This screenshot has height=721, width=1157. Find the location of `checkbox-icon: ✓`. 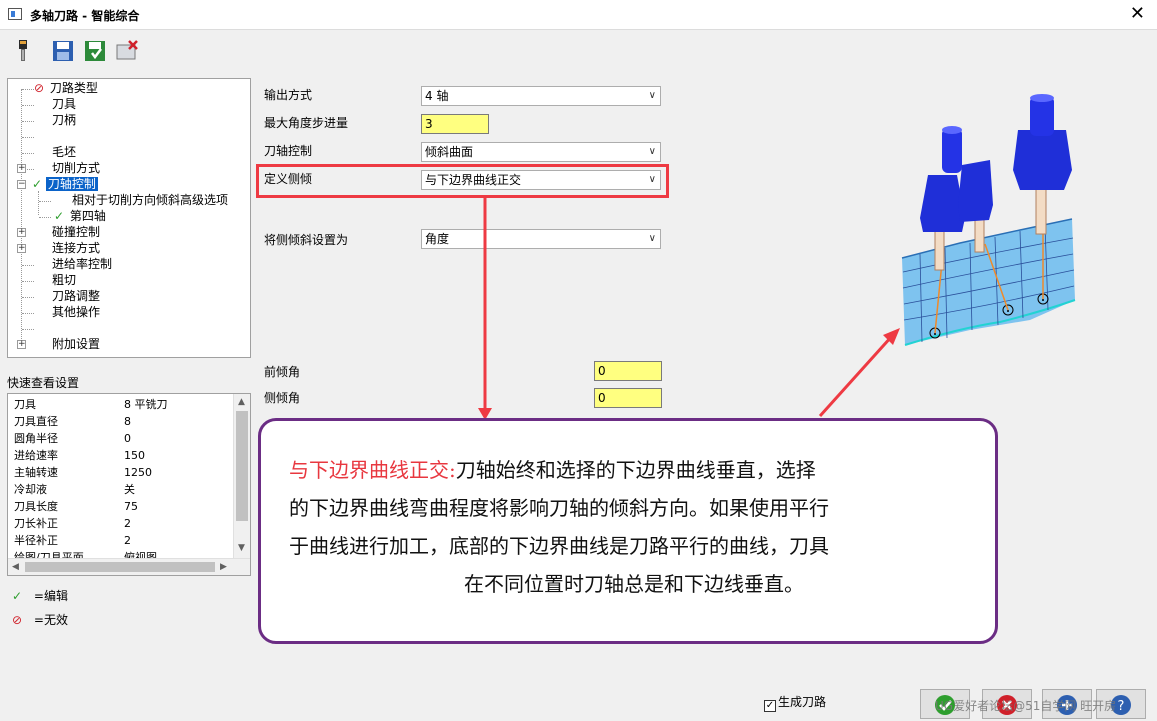

checkbox-icon: ✓ is located at coordinates (770, 706).